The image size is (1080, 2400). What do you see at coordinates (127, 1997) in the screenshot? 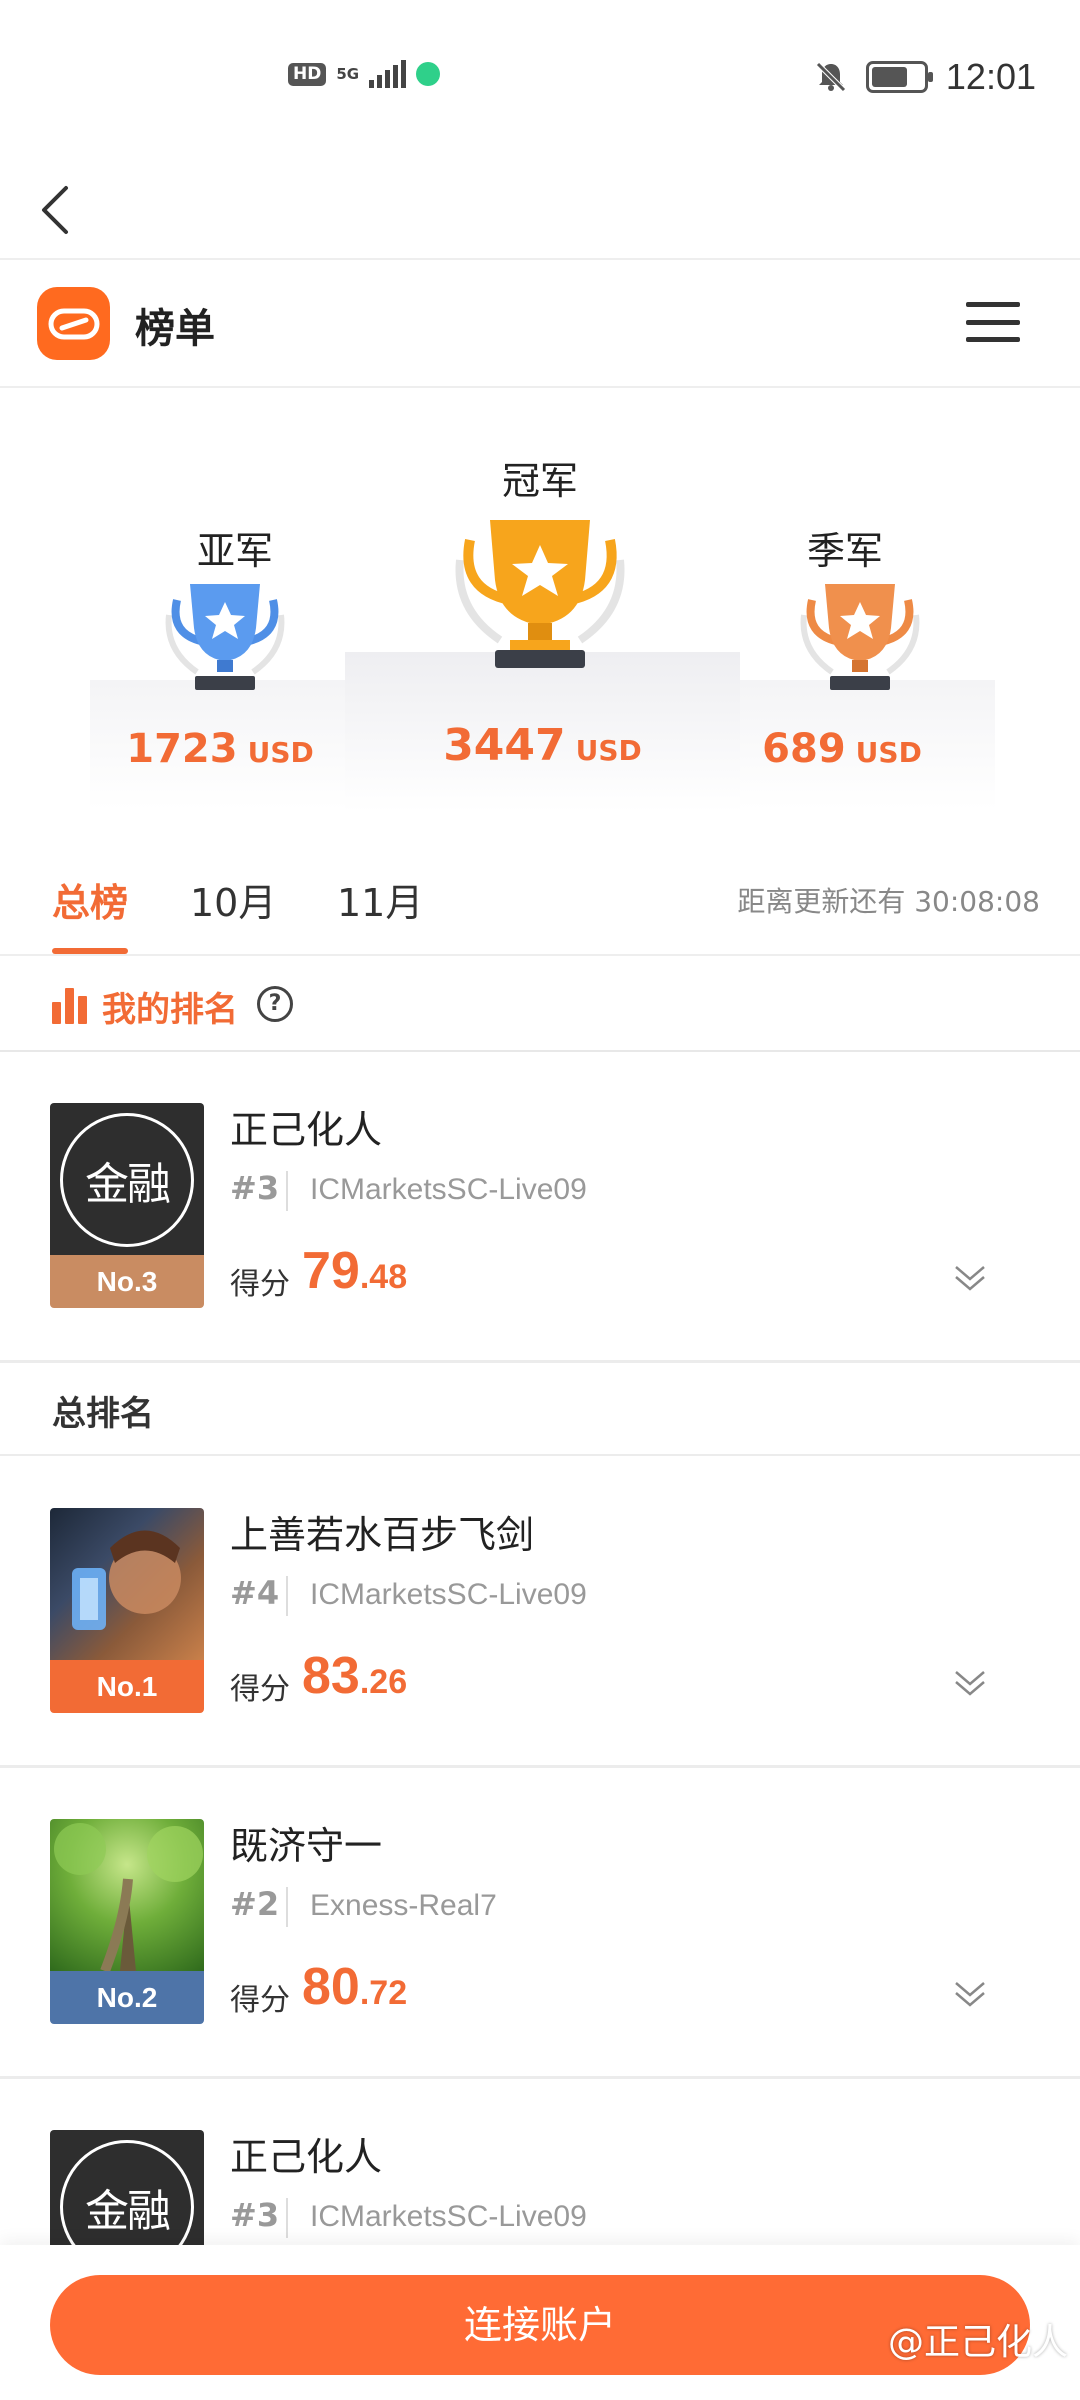
I see `rank-badge: No.2` at bounding box center [127, 1997].